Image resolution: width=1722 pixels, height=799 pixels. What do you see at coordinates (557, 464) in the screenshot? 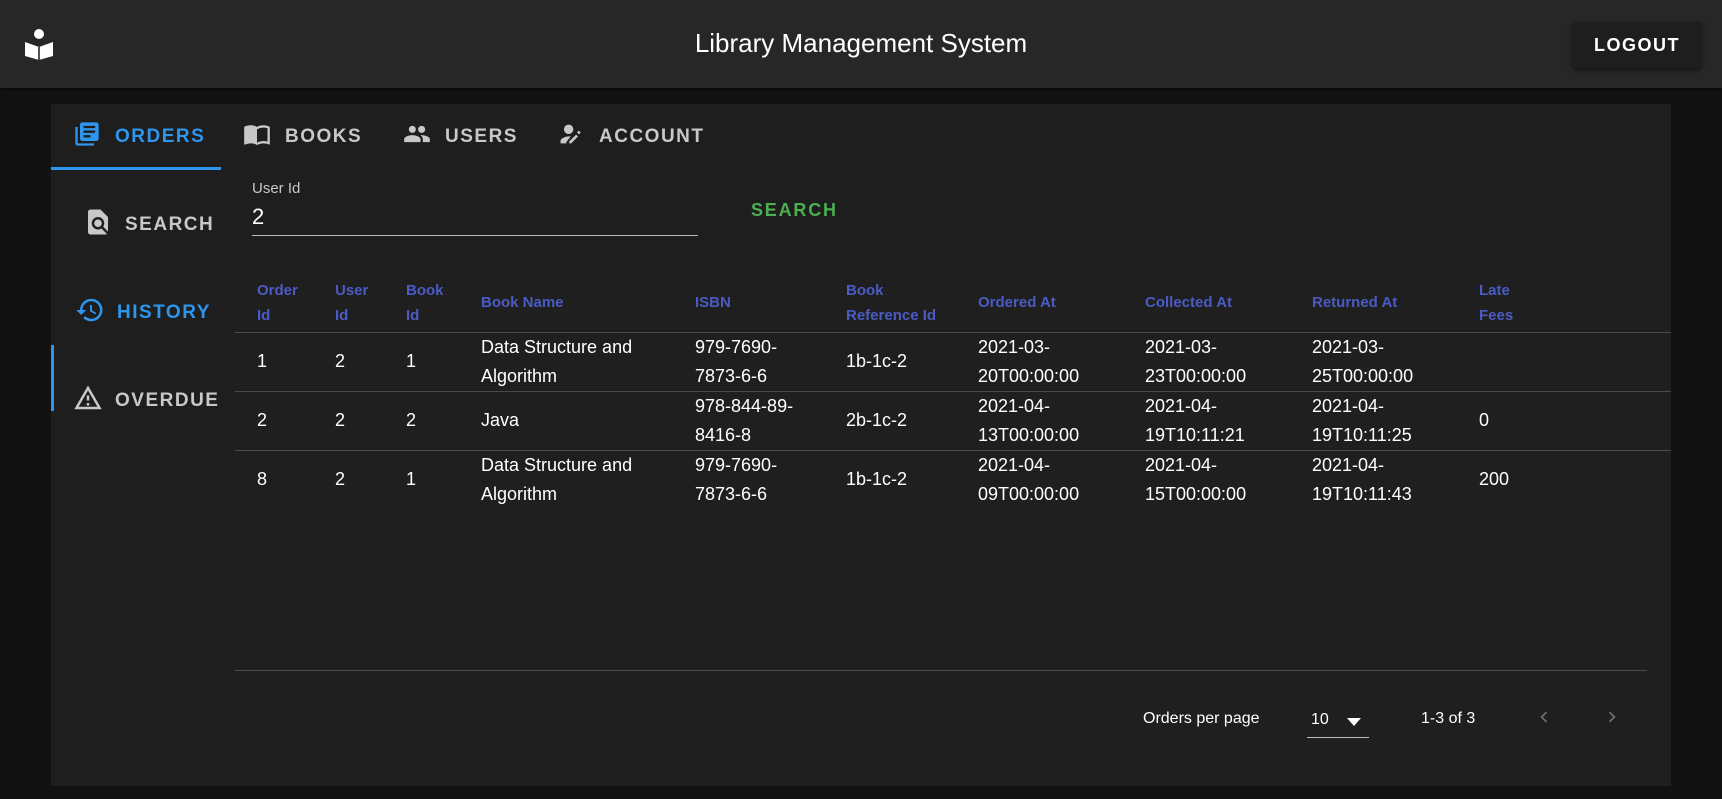
I see `cell-text: Data Structure and` at bounding box center [557, 464].